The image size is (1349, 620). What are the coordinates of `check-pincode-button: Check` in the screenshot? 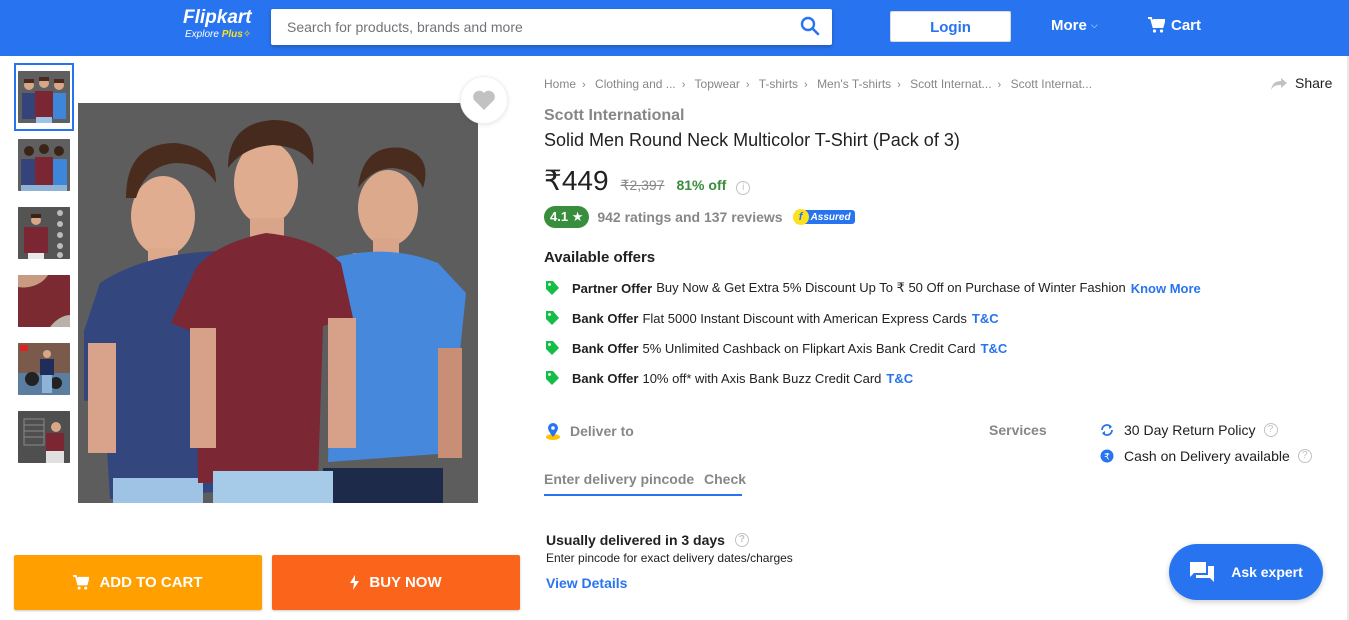 It's located at (725, 479).